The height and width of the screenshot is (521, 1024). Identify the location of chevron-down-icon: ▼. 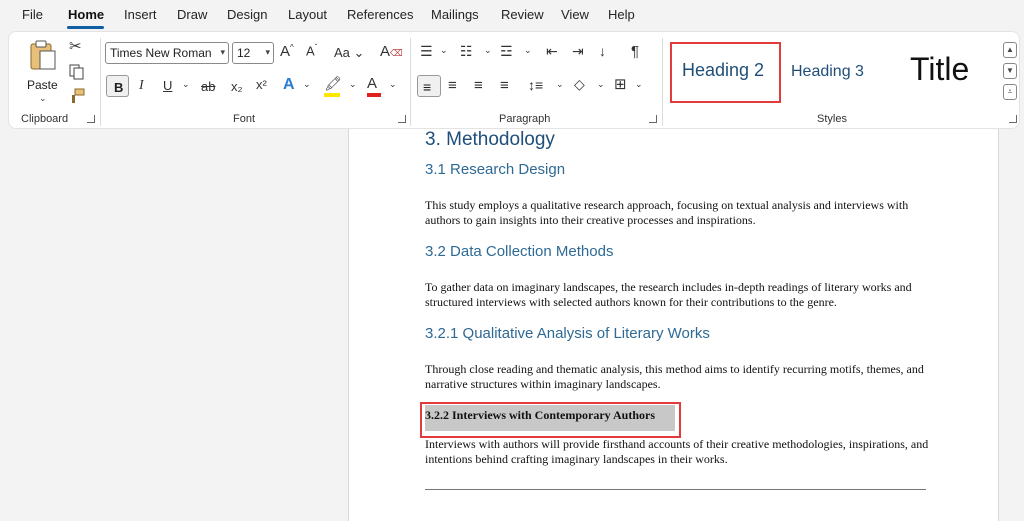
(1010, 70).